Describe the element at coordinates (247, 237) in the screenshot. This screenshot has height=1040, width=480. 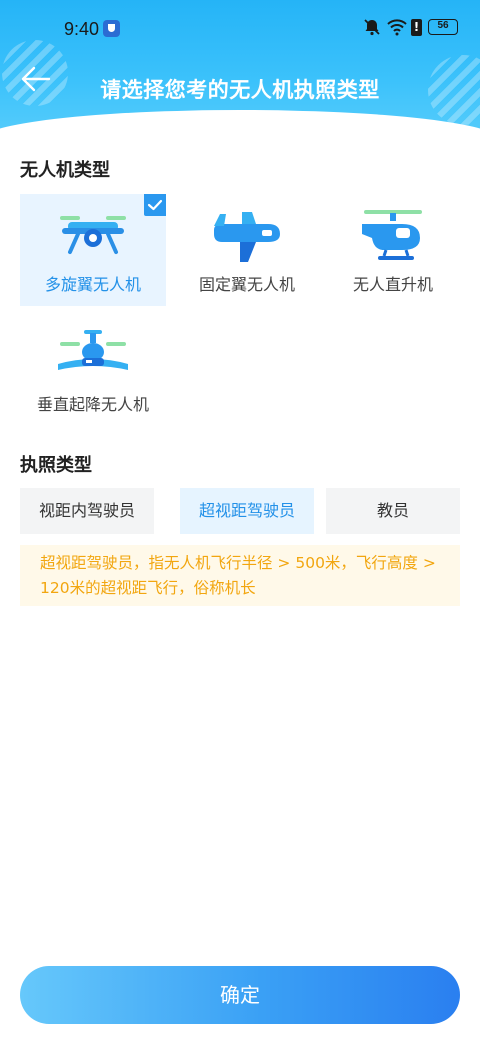
I see `fixed-wing-plane-icon` at that location.